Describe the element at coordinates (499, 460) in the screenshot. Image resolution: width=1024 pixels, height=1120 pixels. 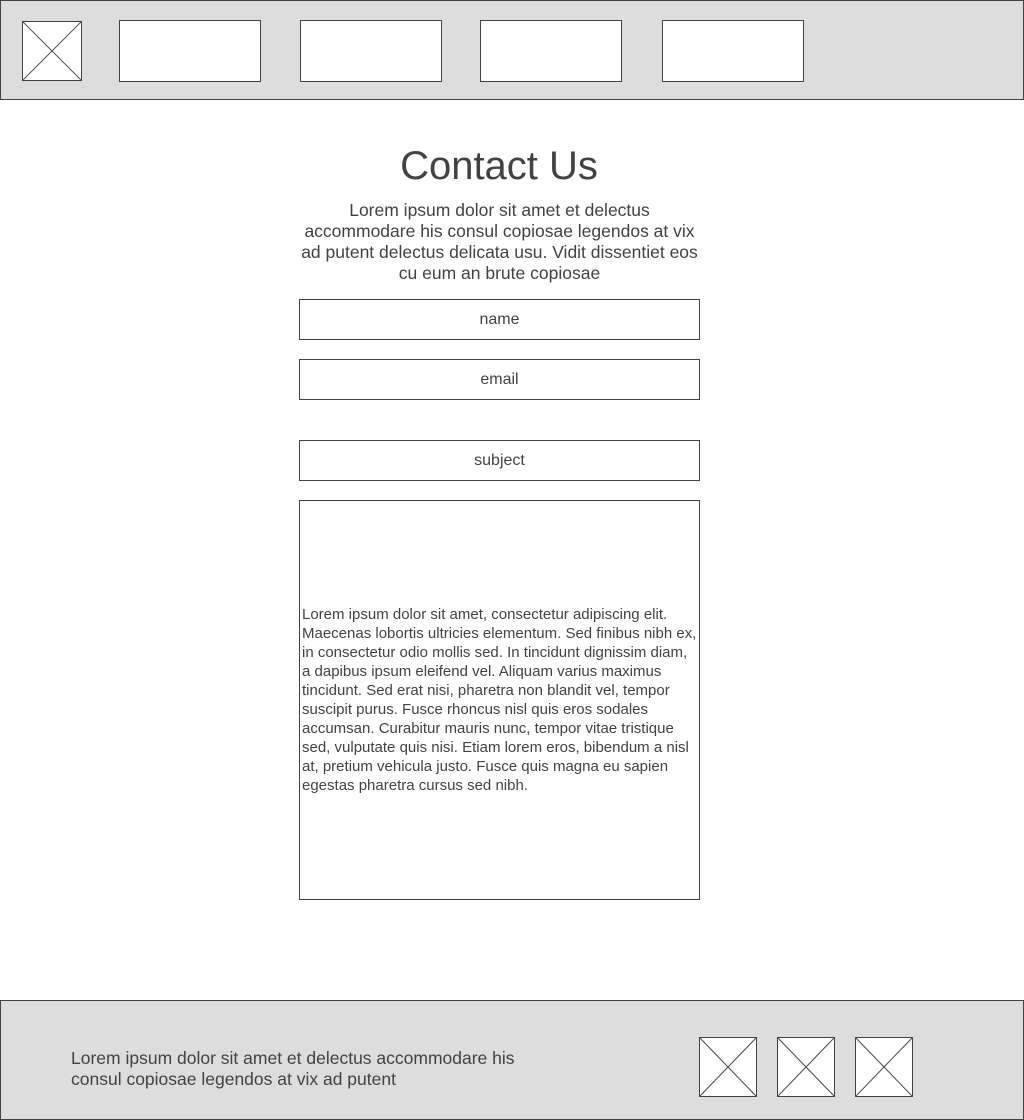
I see `subject-field: subject` at that location.